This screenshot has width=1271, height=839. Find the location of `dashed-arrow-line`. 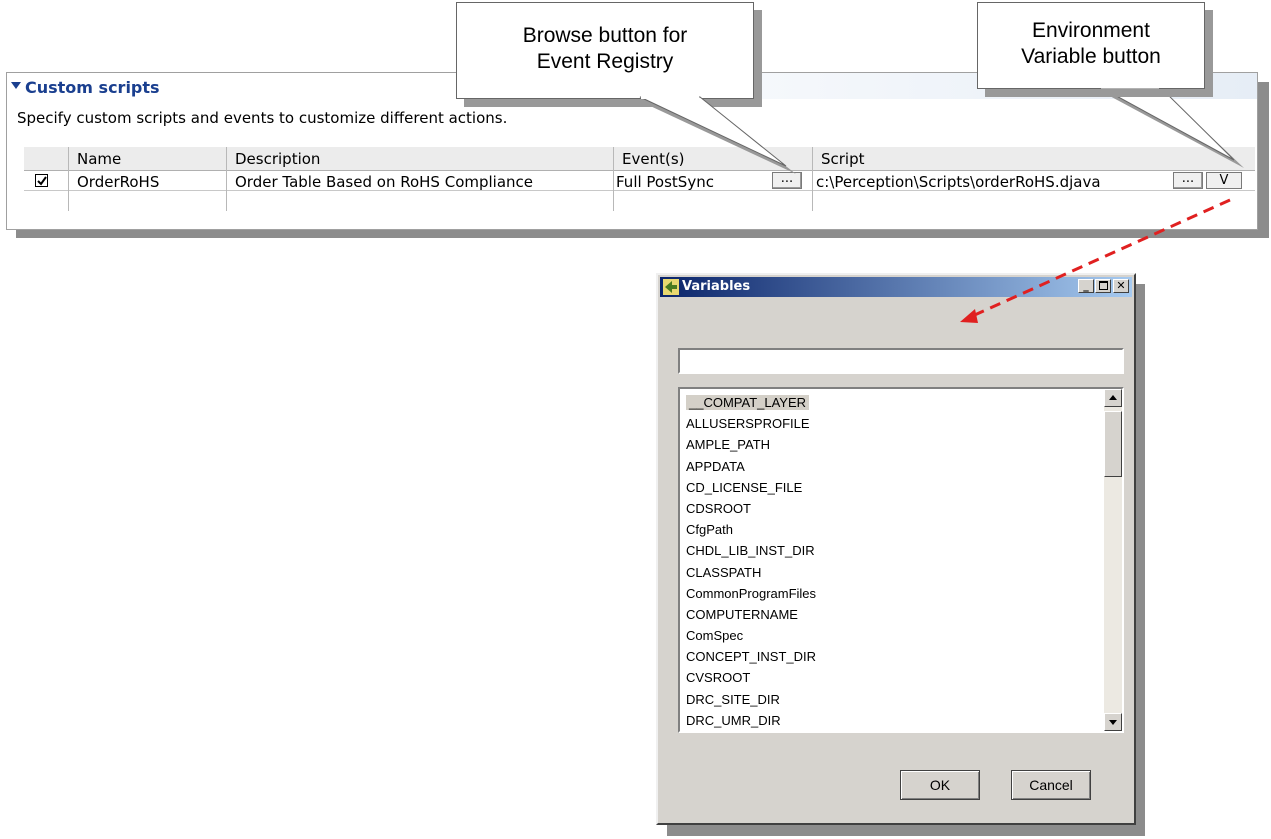

dashed-arrow-line is located at coordinates (1099, 259).